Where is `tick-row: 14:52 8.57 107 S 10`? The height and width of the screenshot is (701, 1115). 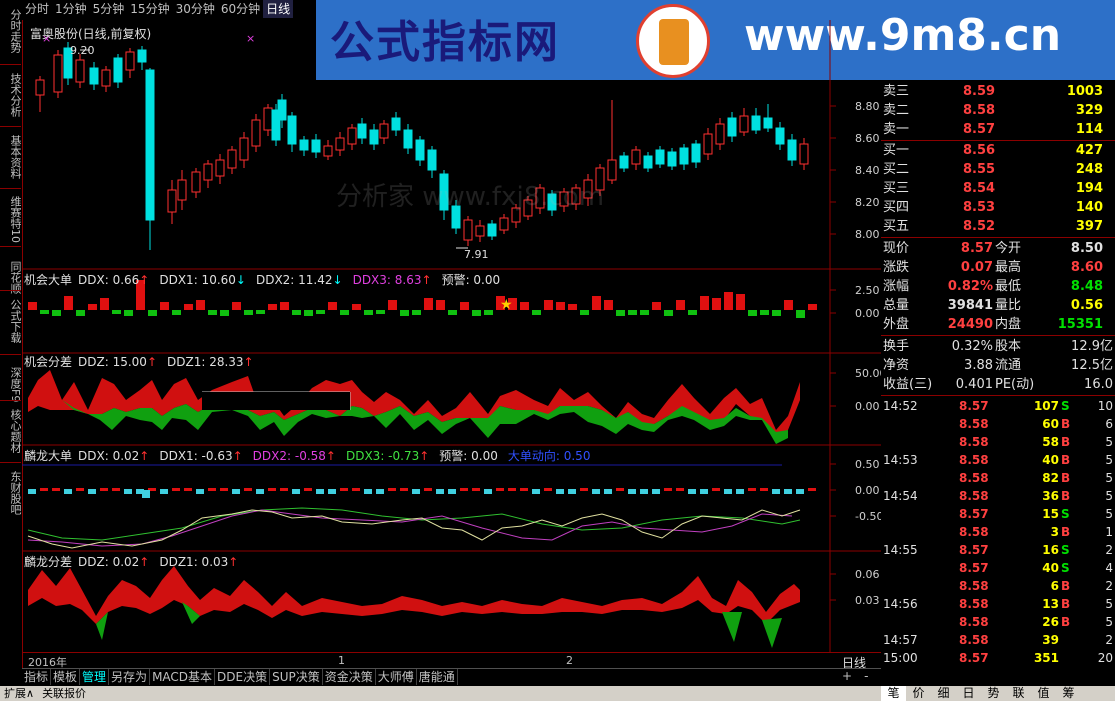 tick-row: 14:52 8.57 107 S 10 is located at coordinates (998, 406).